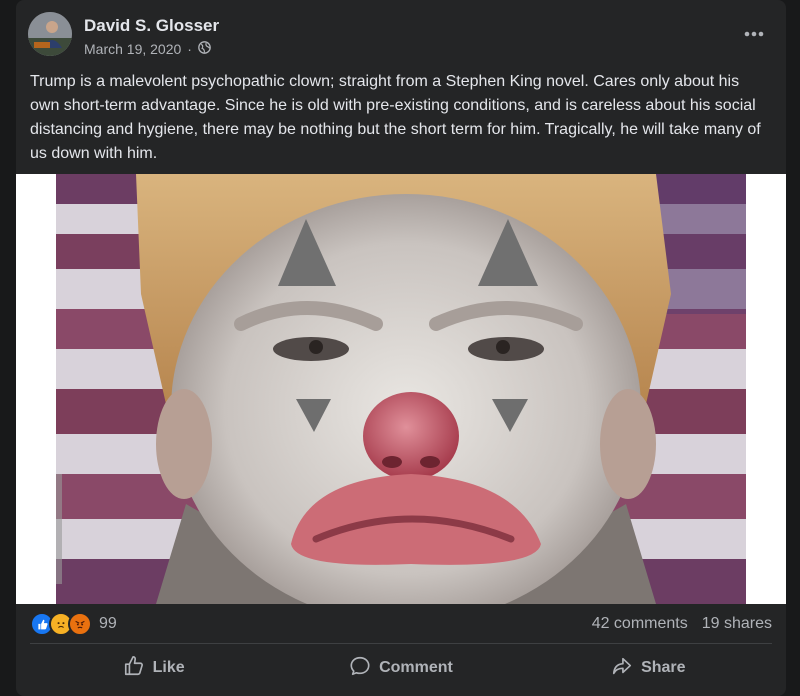 This screenshot has width=800, height=696. I want to click on author-name: David S. Glosser, so click(151, 26).